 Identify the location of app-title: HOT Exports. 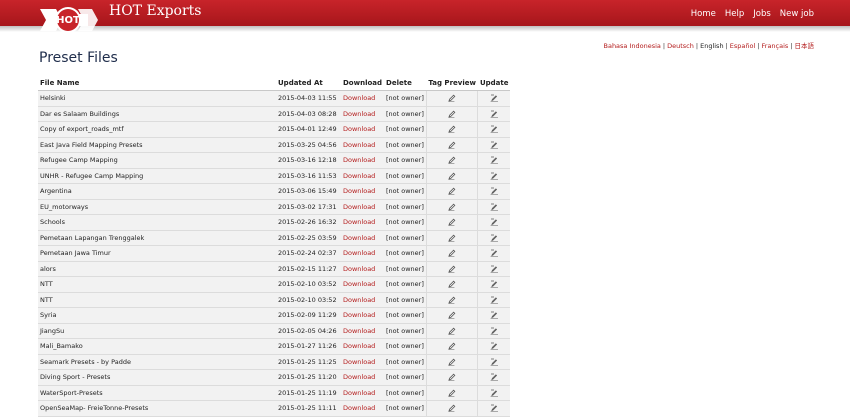
(155, 11).